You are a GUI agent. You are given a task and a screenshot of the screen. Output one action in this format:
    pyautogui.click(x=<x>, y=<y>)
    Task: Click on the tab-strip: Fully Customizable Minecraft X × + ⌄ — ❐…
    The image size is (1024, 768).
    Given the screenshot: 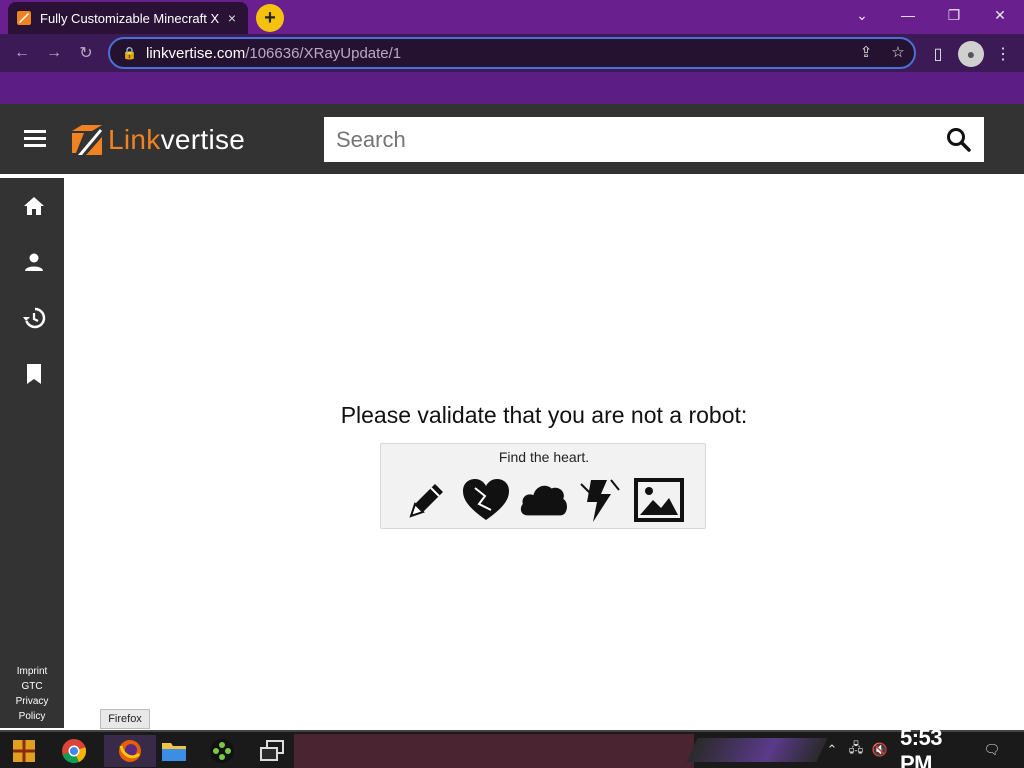 What is the action you would take?
    pyautogui.click(x=512, y=17)
    